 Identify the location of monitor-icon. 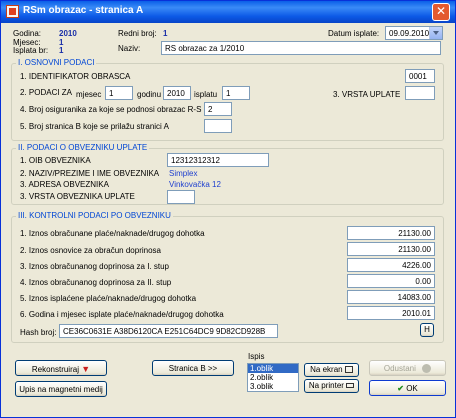
(348, 370).